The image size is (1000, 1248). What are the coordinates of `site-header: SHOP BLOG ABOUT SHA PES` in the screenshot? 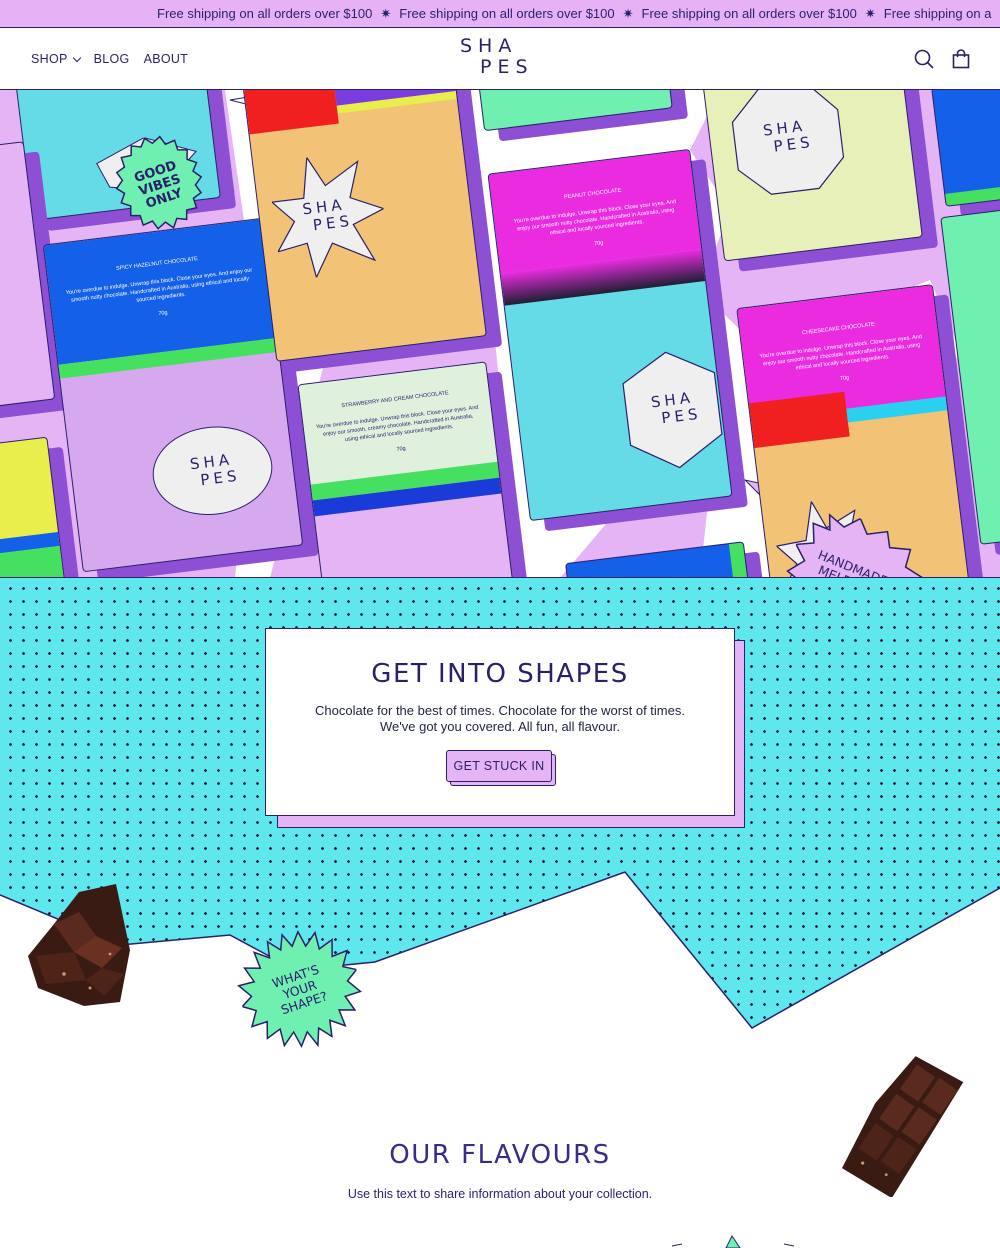 It's located at (500, 59).